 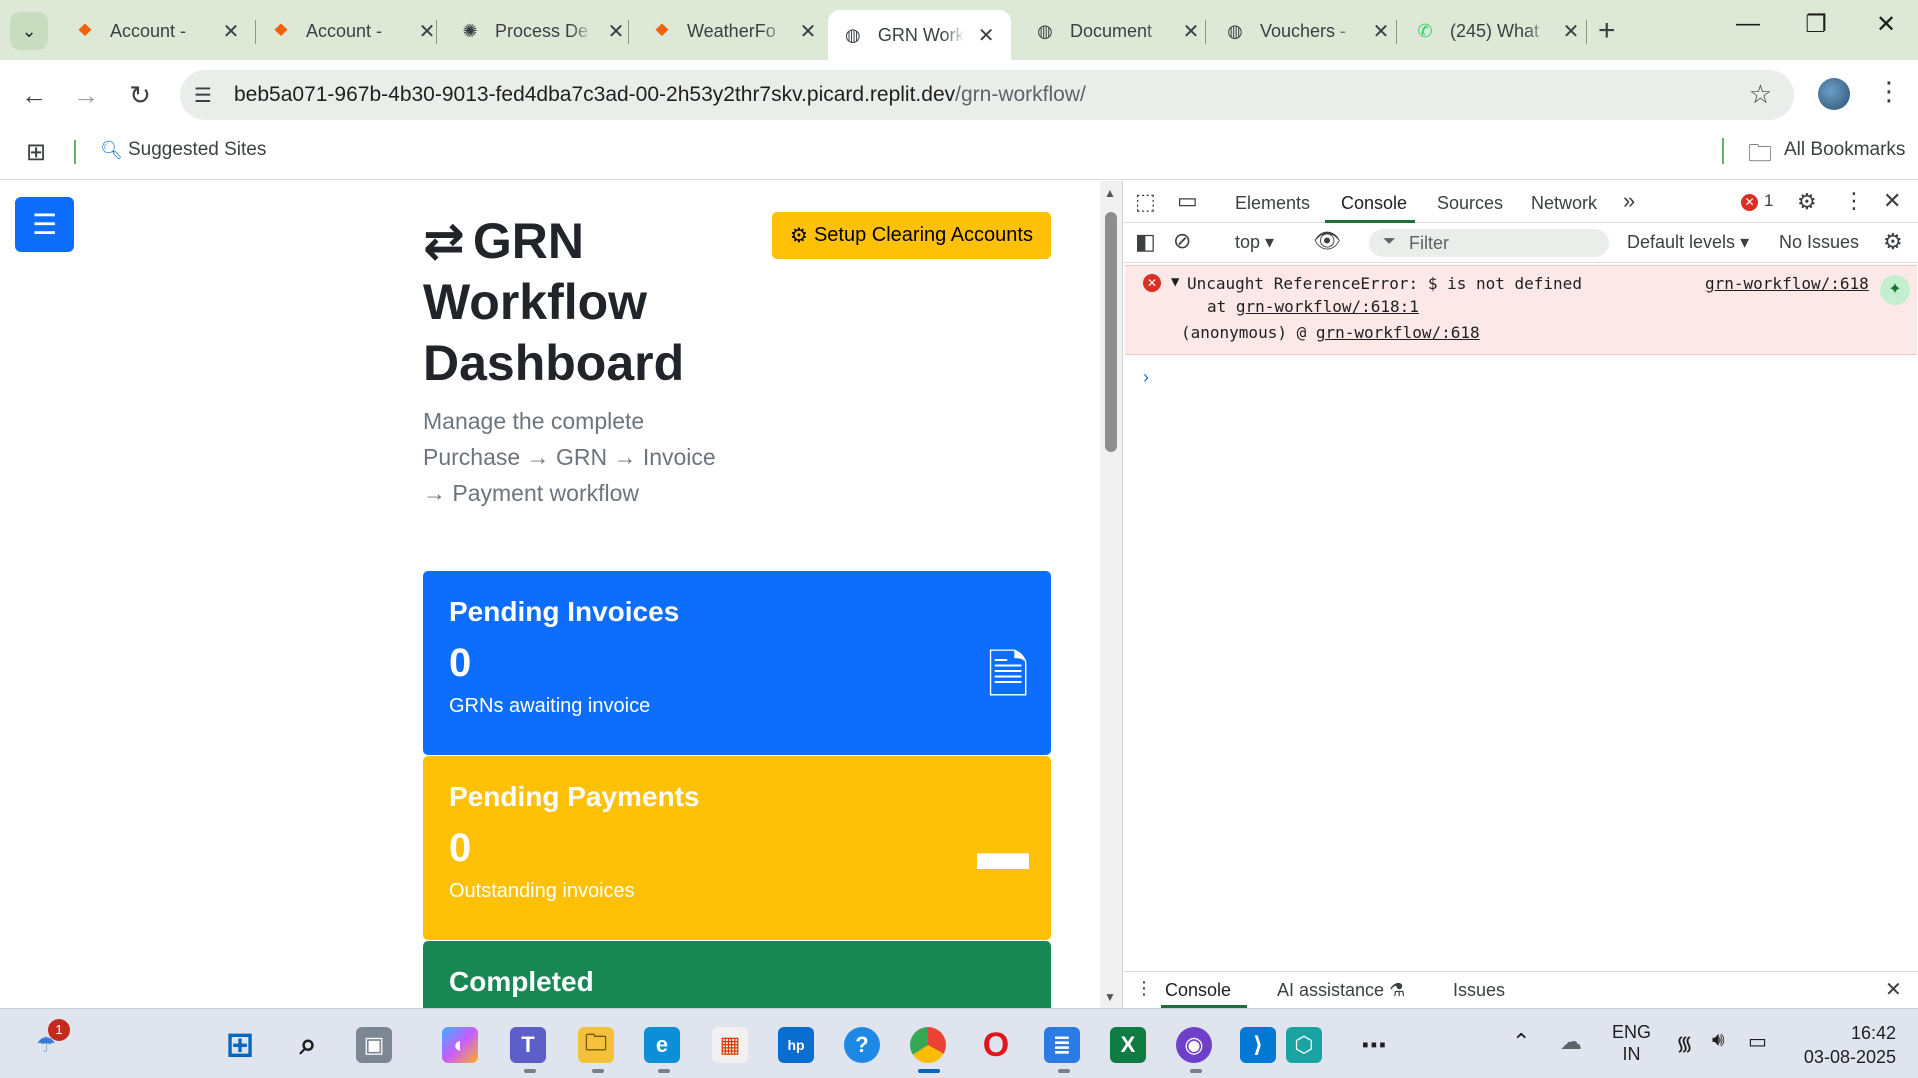 I want to click on devtools-tab-network: Network, so click(x=1564, y=203).